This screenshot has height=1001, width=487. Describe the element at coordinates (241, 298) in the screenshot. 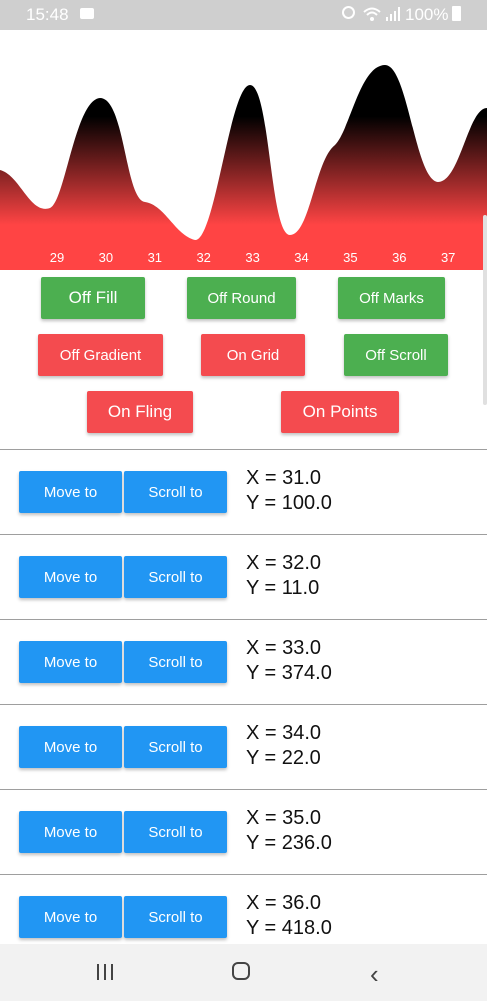

I see `off-round-button: Off Round` at that location.